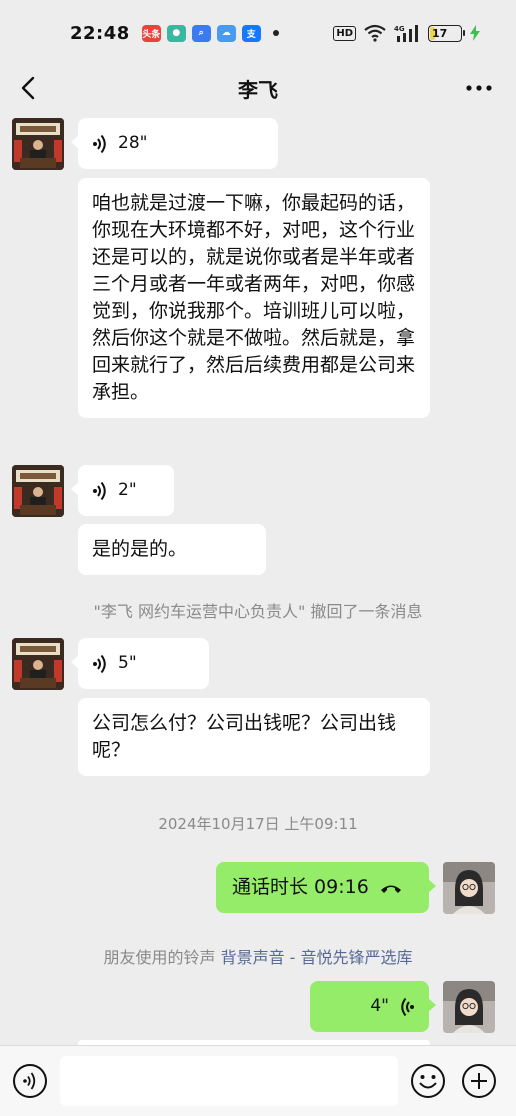 The image size is (516, 1116). I want to click on chat-app-icon: ●, so click(176, 33).